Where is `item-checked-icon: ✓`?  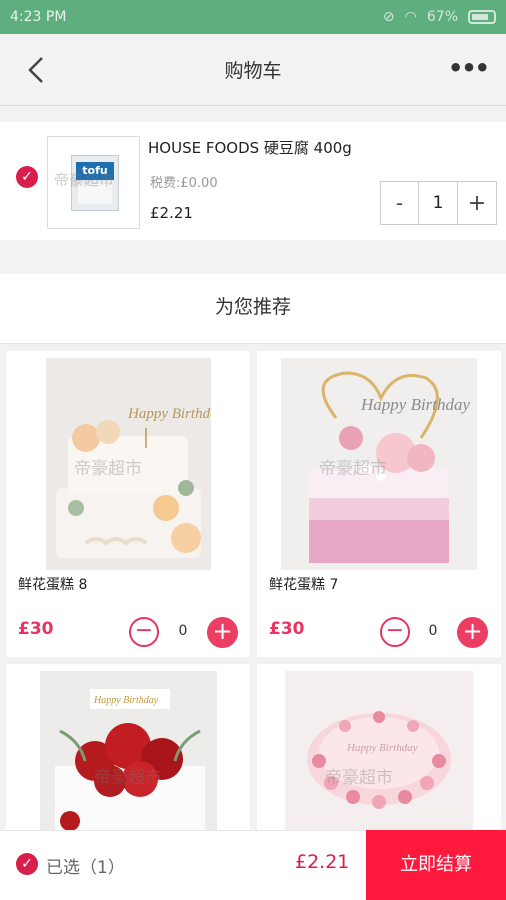 item-checked-icon: ✓ is located at coordinates (27, 177).